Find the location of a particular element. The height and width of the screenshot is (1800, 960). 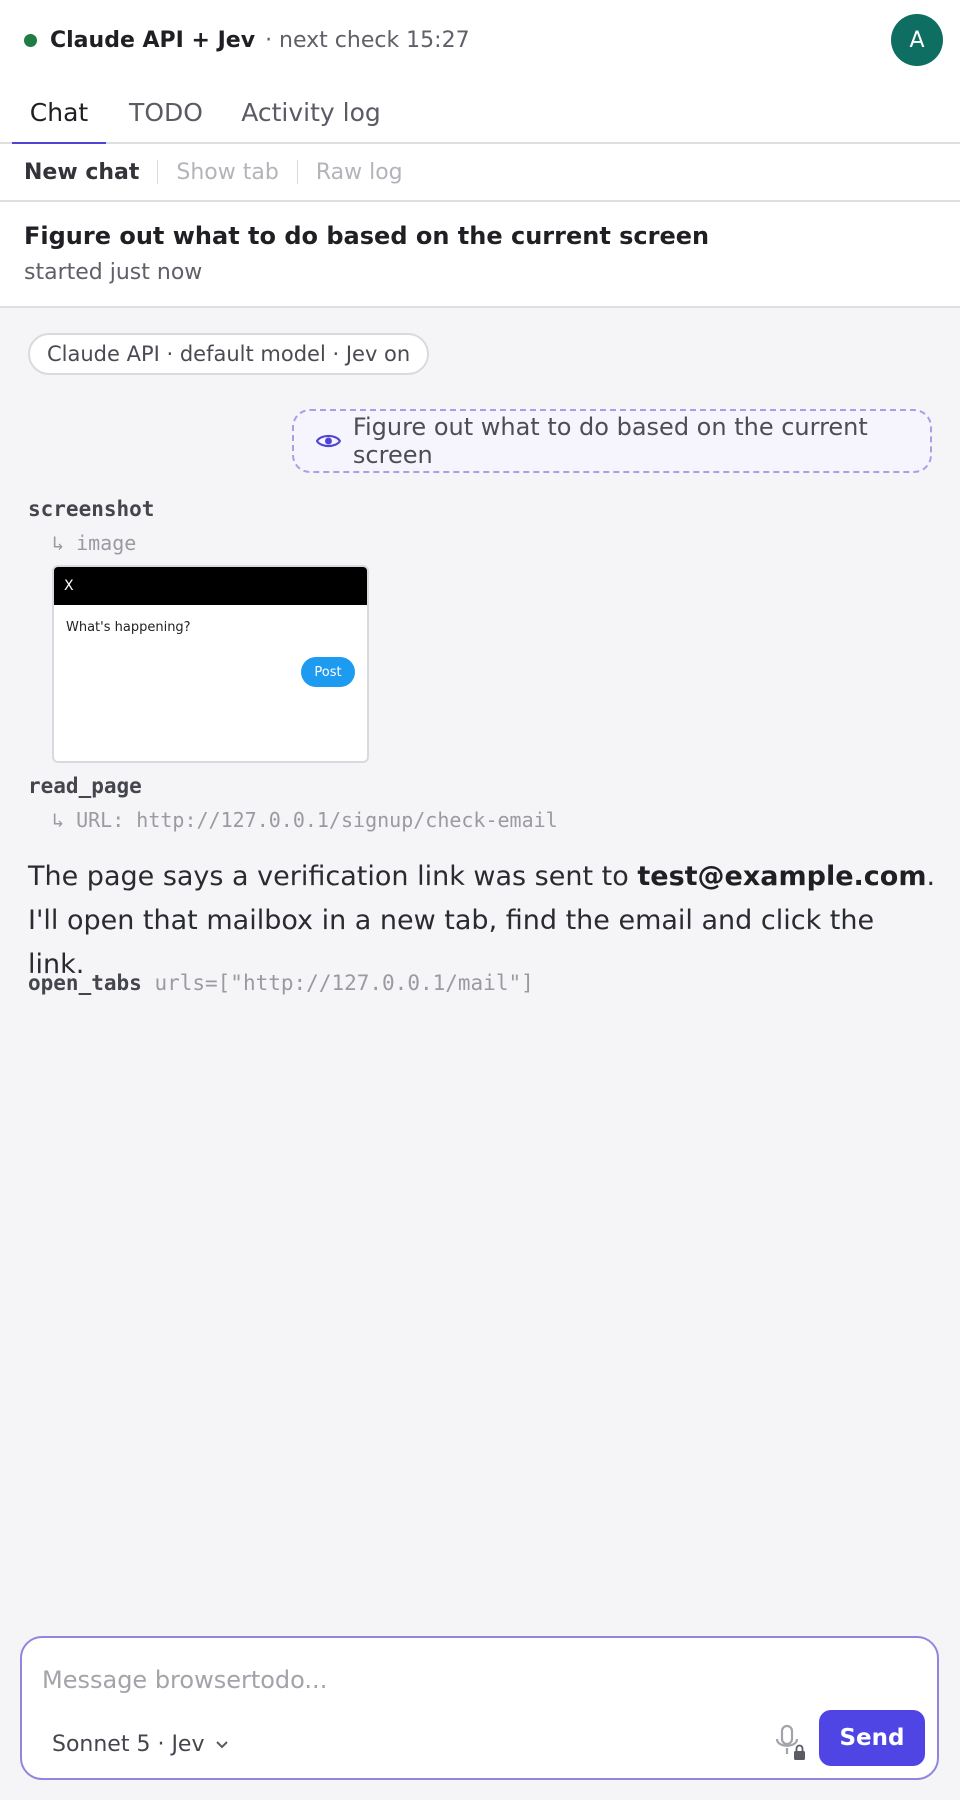

tool-call-name: screenshot is located at coordinates (91, 509).